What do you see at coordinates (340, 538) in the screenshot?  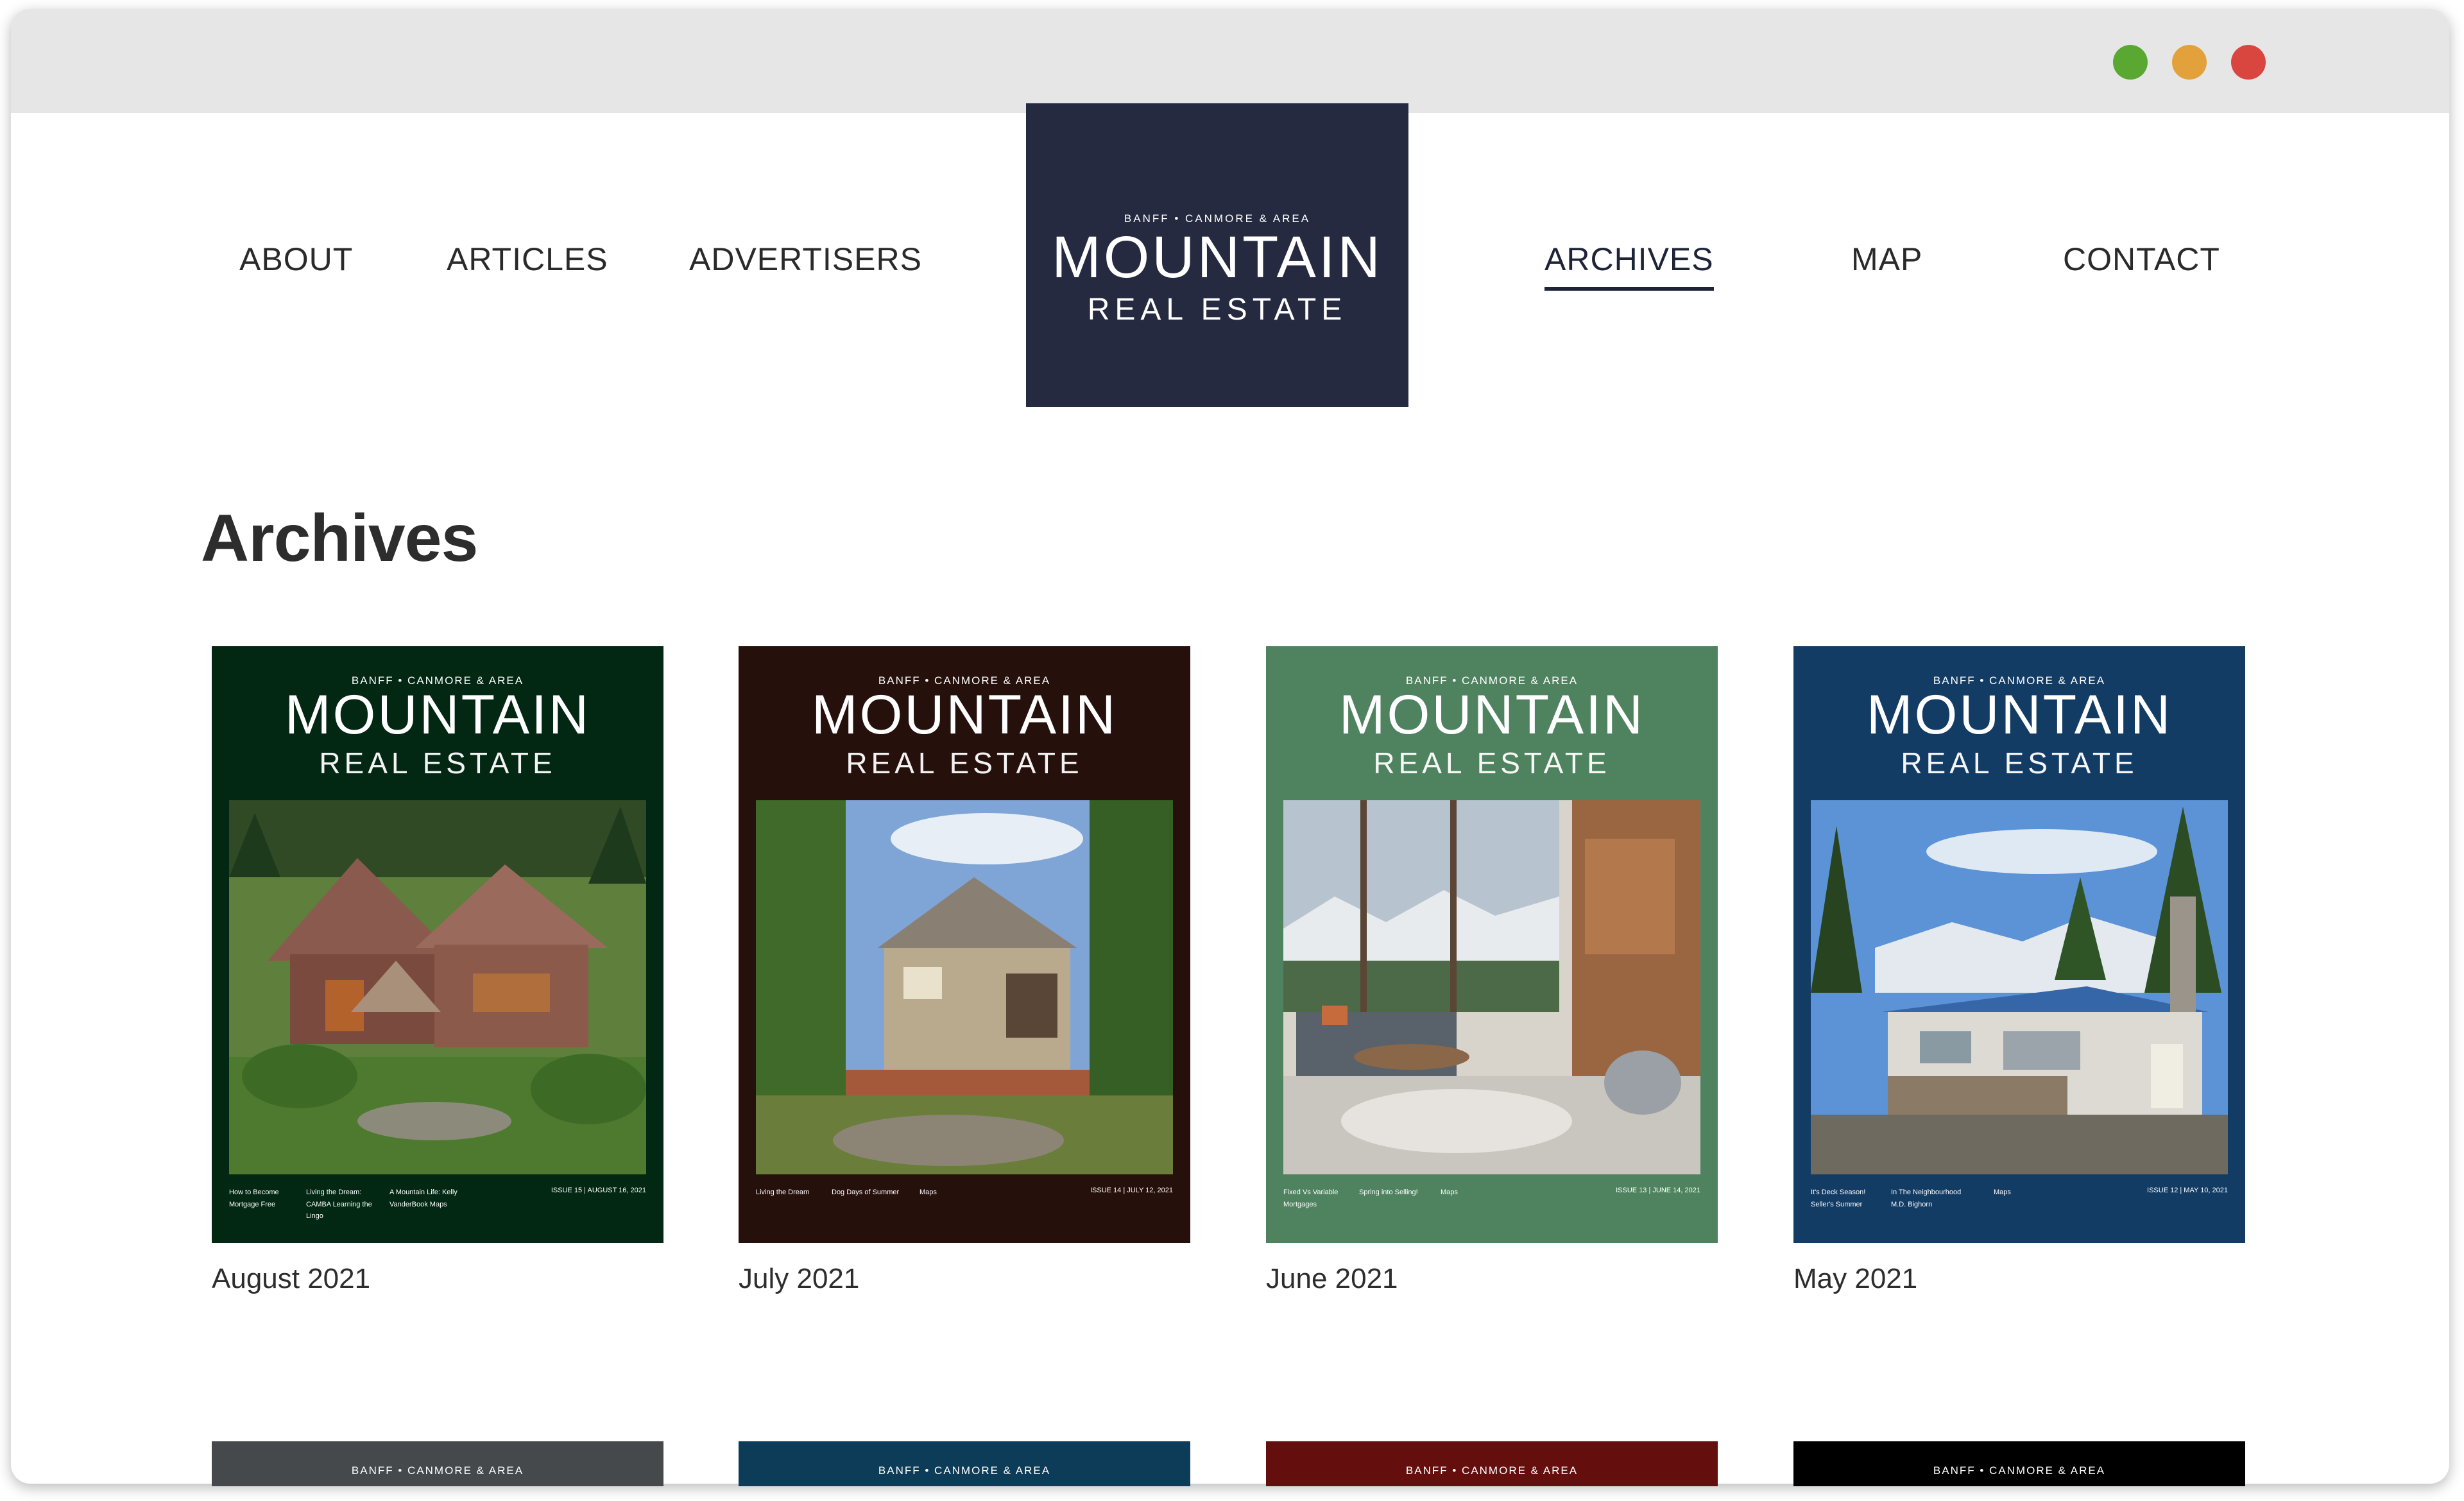 I see `page-title: Archives` at bounding box center [340, 538].